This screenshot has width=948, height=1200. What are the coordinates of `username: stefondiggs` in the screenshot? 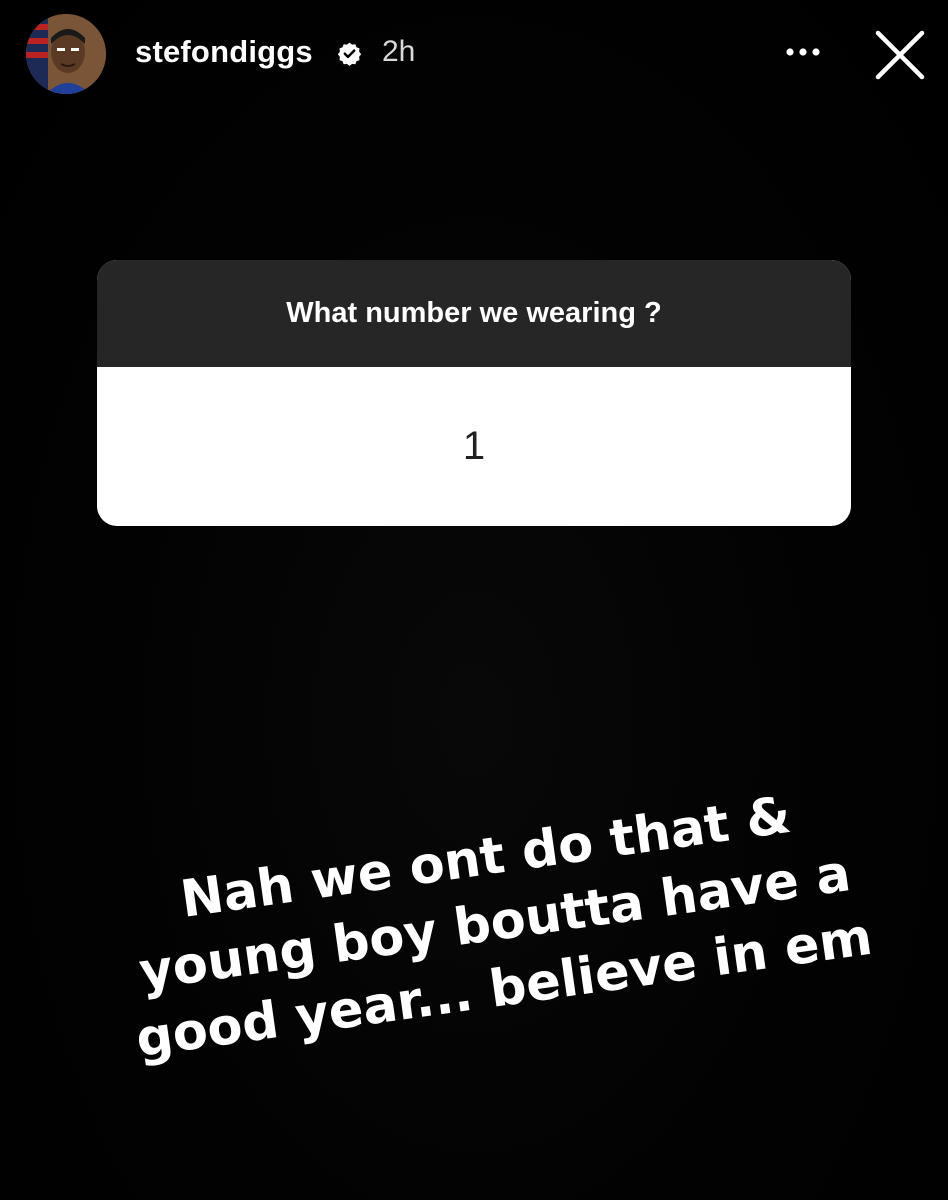 It's located at (224, 52).